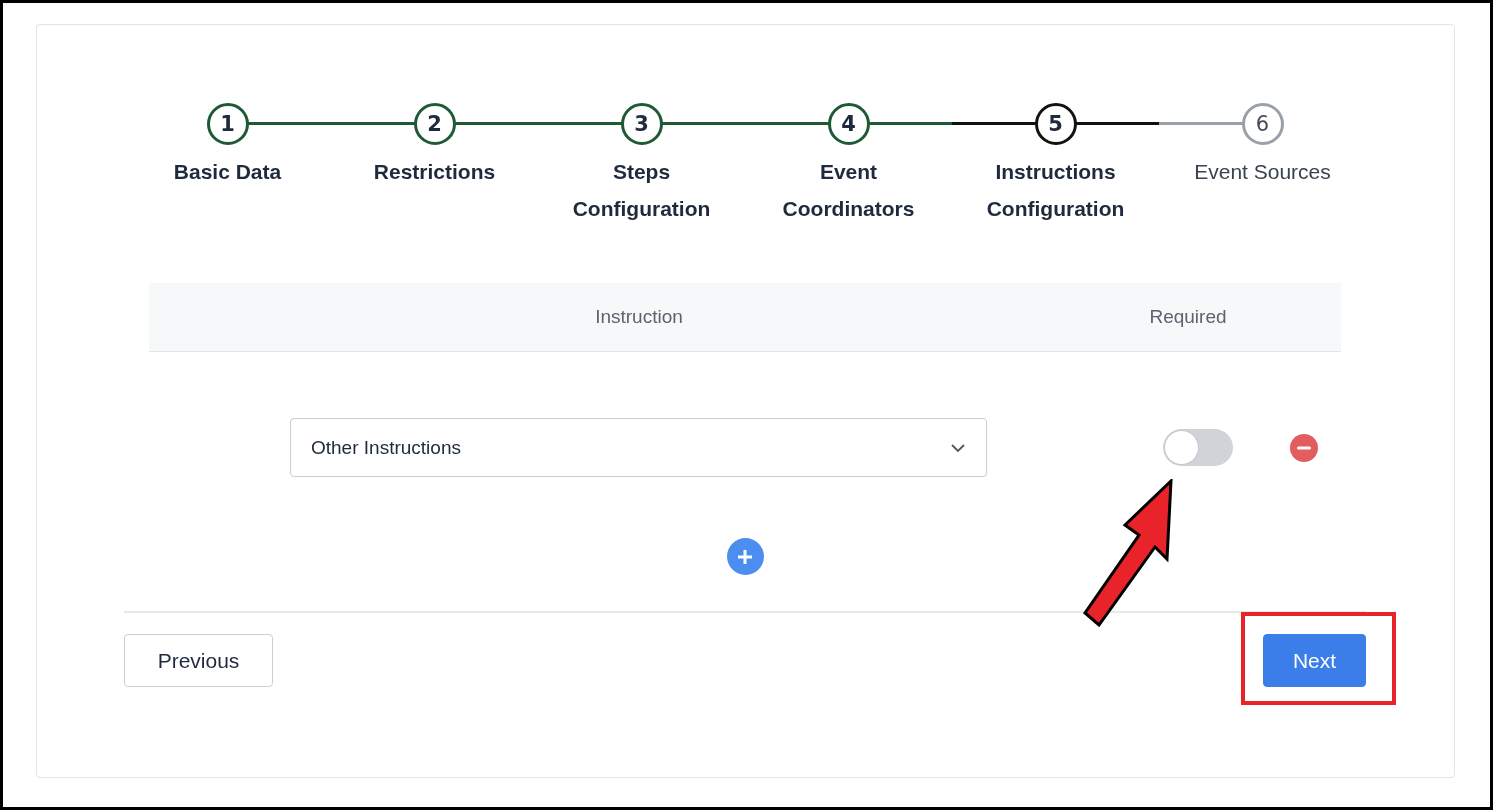  Describe the element at coordinates (1262, 124) in the screenshot. I see `step-circle: 6` at that location.